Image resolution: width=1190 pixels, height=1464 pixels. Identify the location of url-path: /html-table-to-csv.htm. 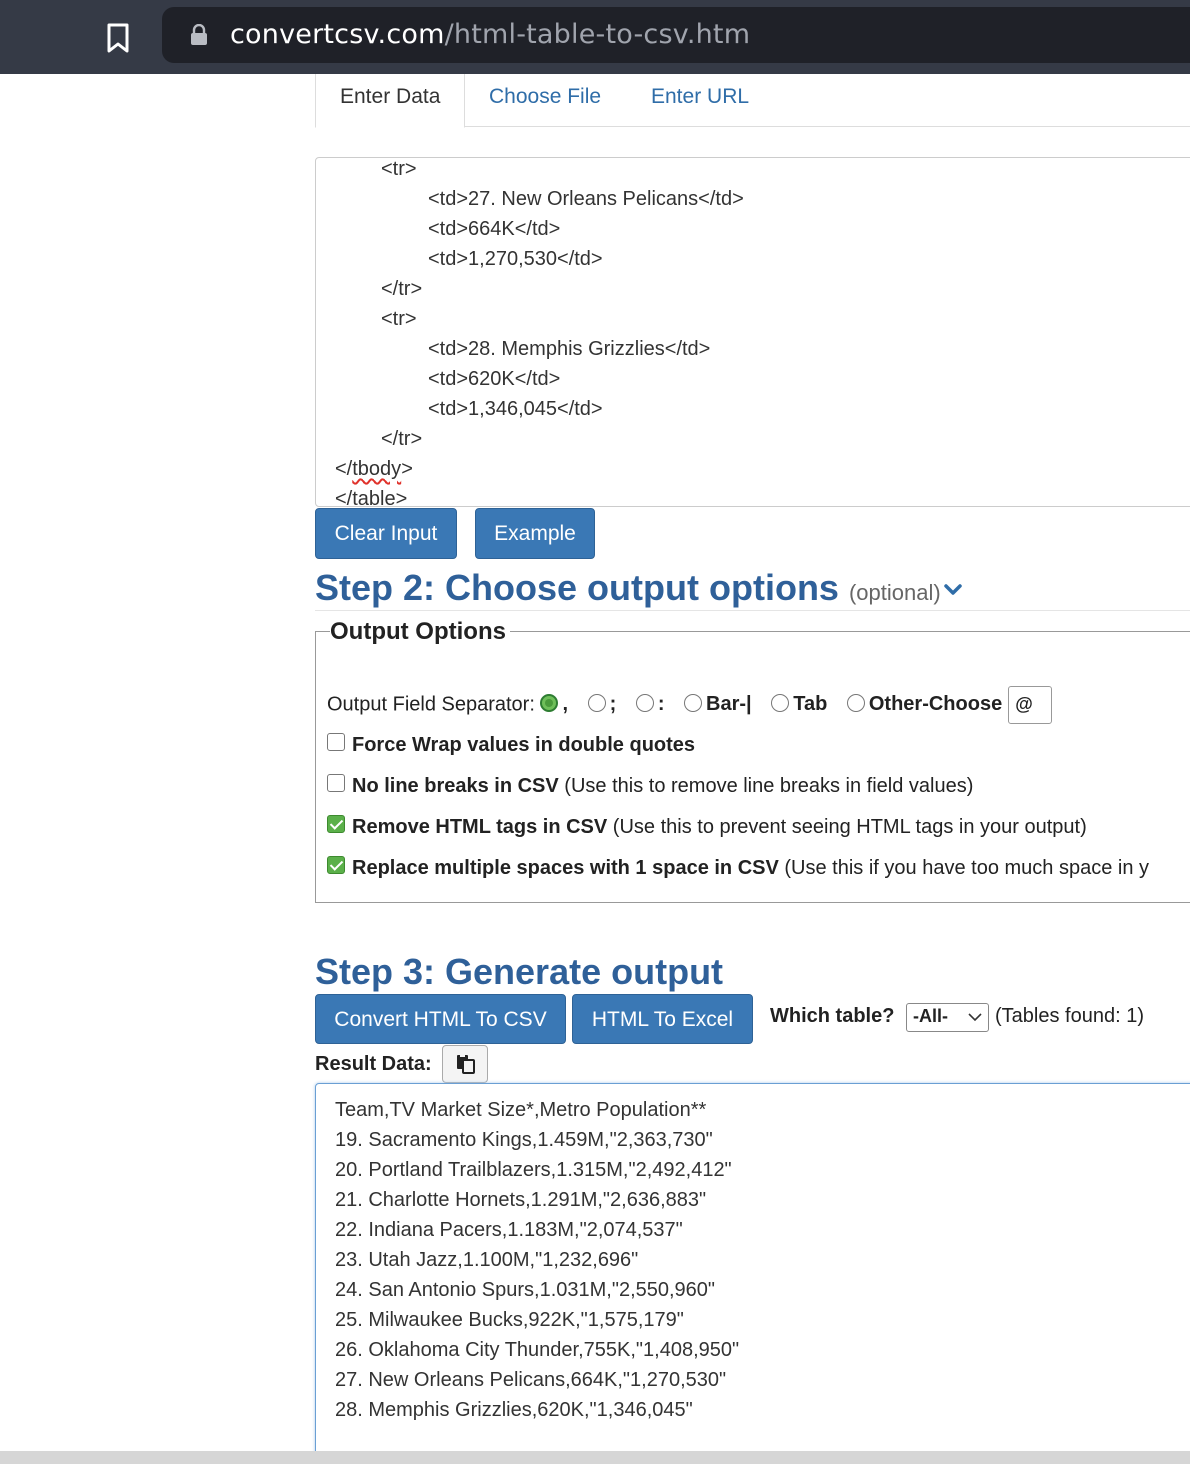
(597, 34).